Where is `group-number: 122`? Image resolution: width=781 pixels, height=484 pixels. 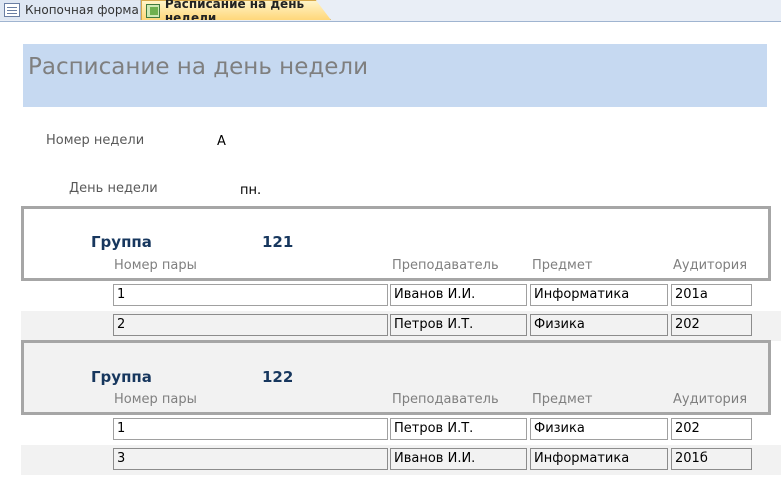 group-number: 122 is located at coordinates (278, 377).